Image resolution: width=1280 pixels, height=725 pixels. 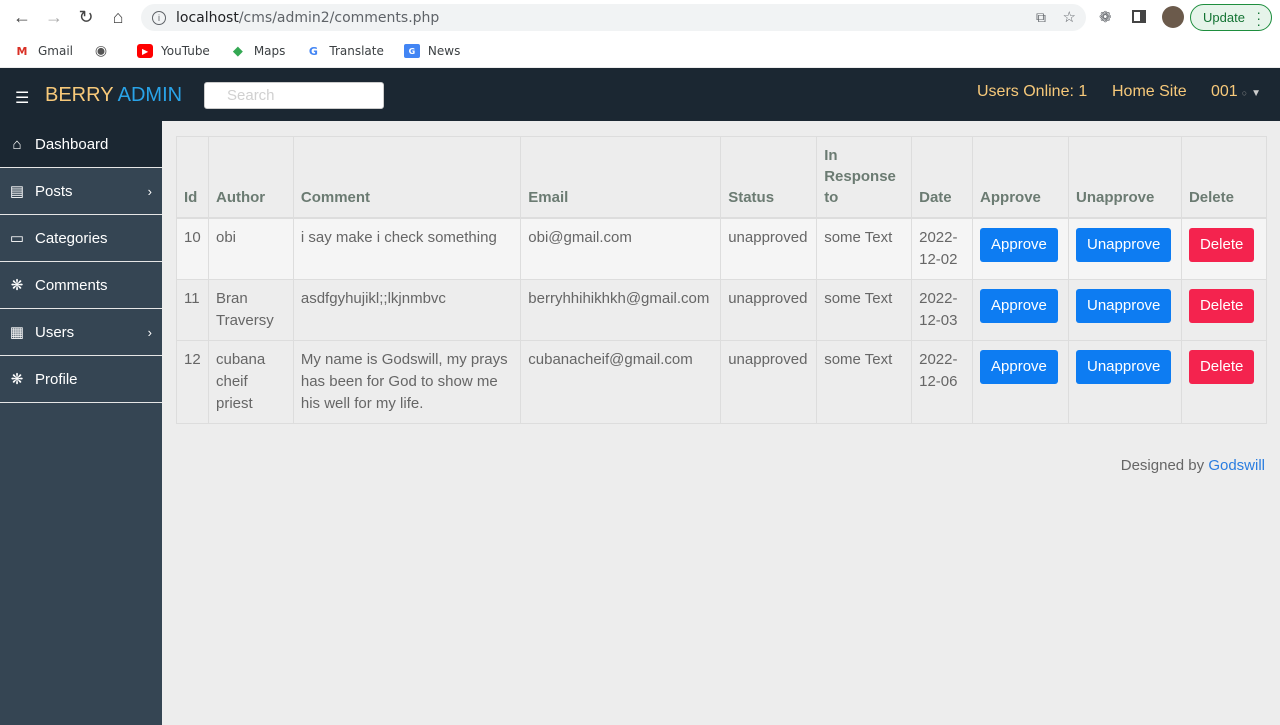 I want to click on footer-credit: Designed by Godswill, so click(x=1193, y=465).